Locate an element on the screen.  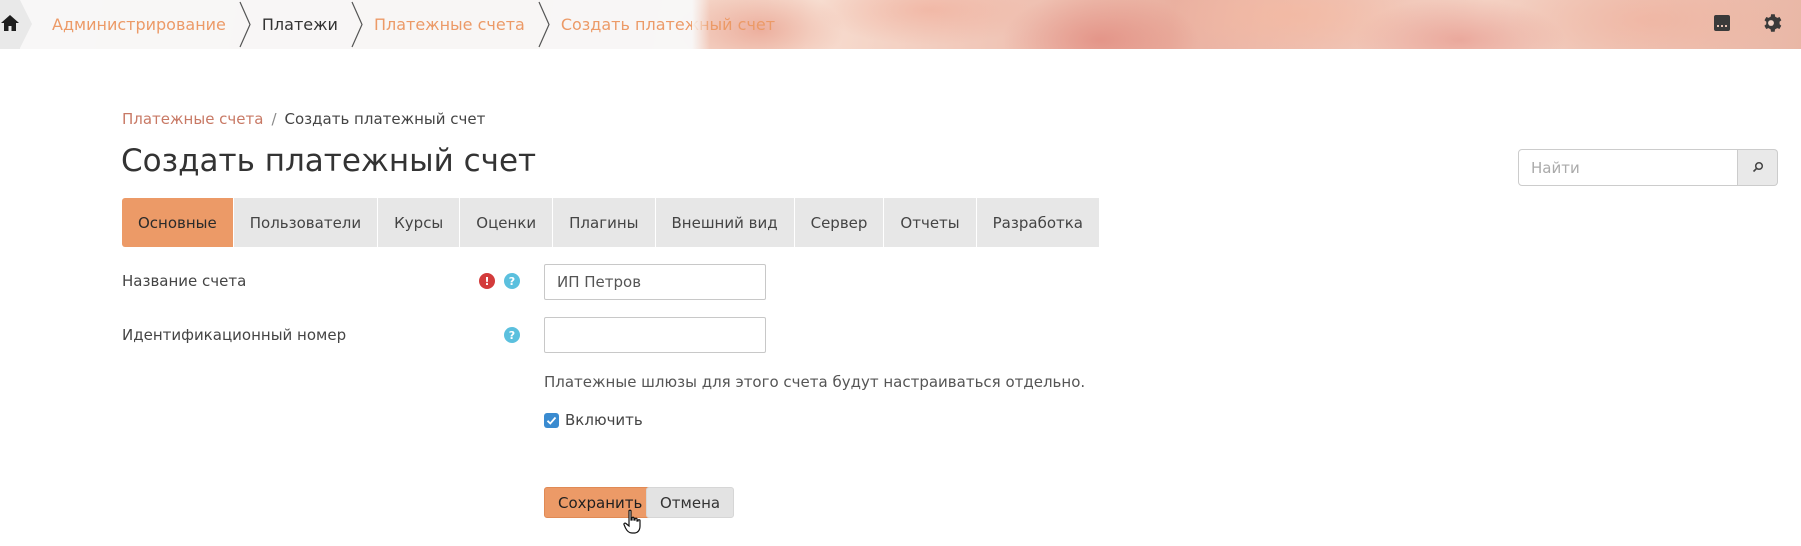
account-name-label: Название счета is located at coordinates (184, 281).